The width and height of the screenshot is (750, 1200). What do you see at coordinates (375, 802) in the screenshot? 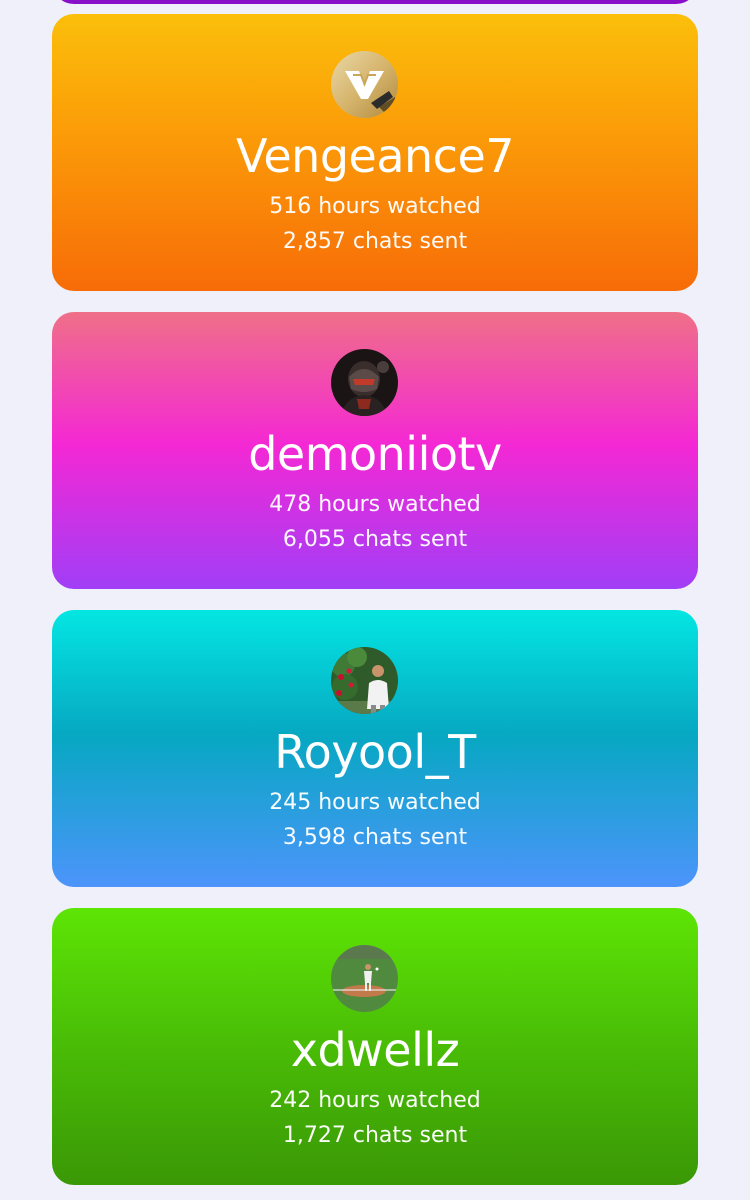
I see `hours-watched: 245 hours watched` at bounding box center [375, 802].